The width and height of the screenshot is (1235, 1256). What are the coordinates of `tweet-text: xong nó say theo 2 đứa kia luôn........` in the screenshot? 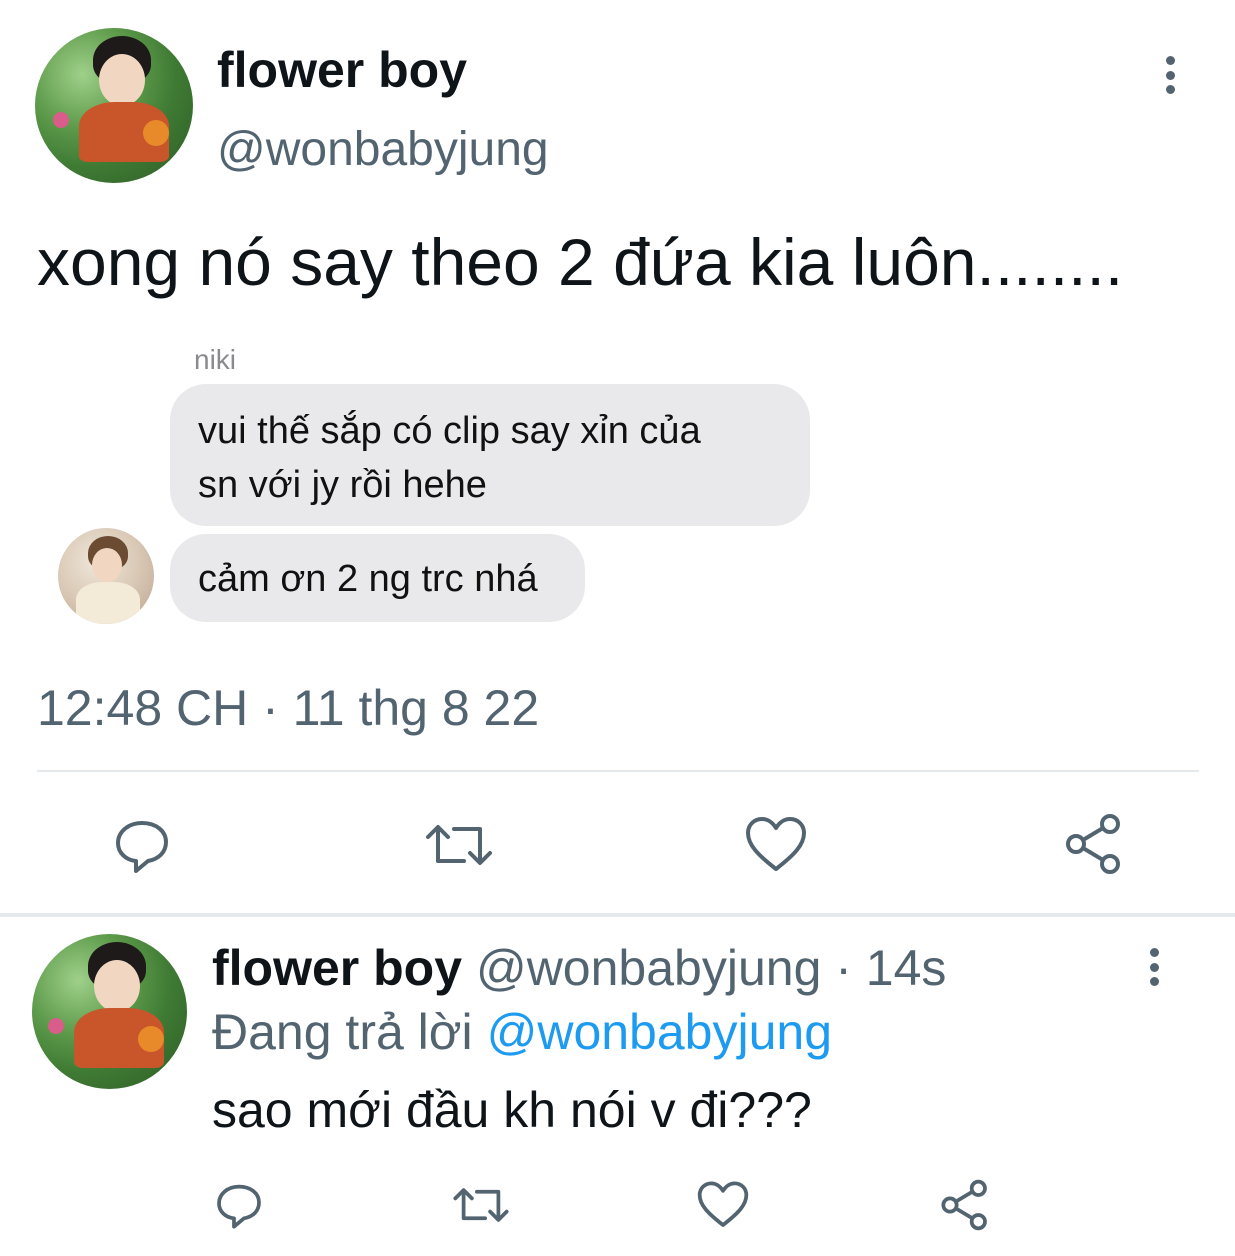 It's located at (580, 262).